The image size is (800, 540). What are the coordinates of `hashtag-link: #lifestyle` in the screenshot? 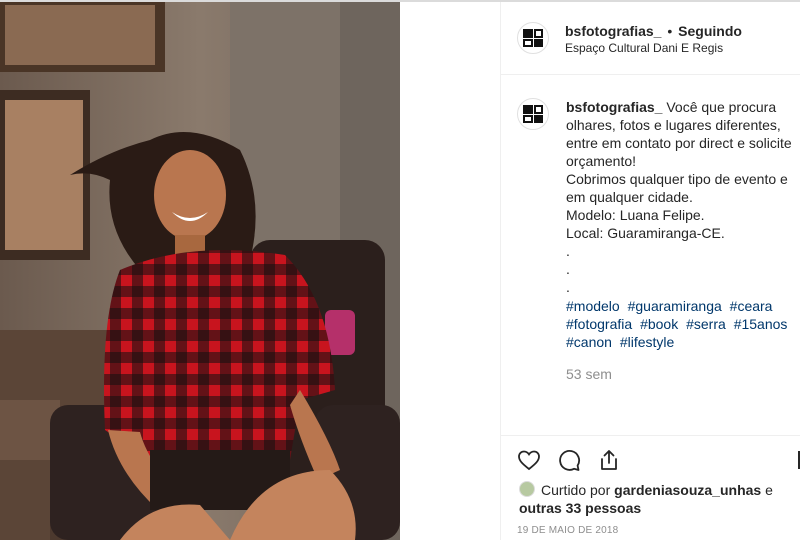 It's located at (647, 342).